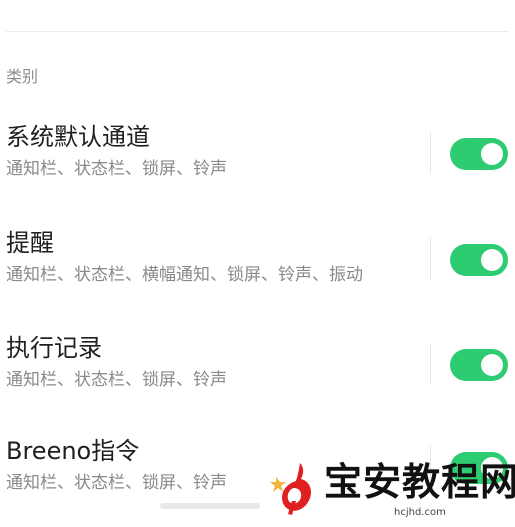  Describe the element at coordinates (78, 137) in the screenshot. I see `channel-title: 系统默认通道` at that location.